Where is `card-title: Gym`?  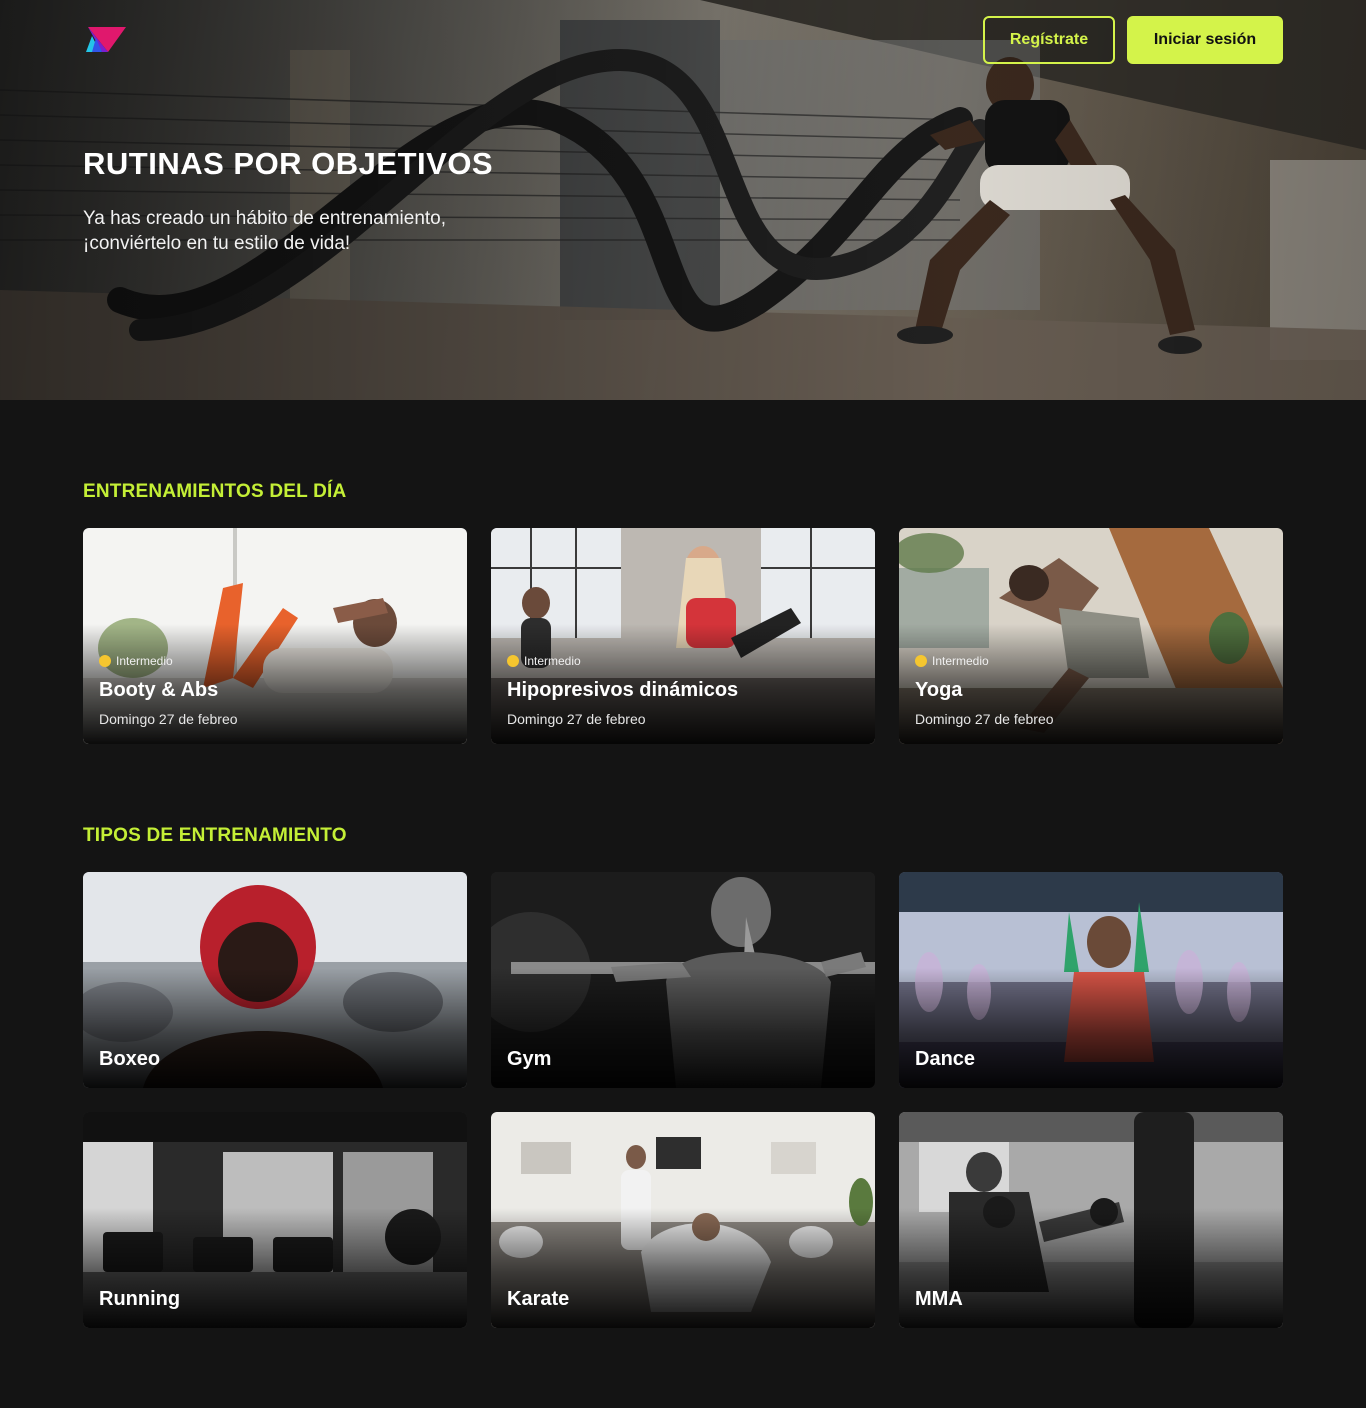 card-title: Gym is located at coordinates (529, 1059).